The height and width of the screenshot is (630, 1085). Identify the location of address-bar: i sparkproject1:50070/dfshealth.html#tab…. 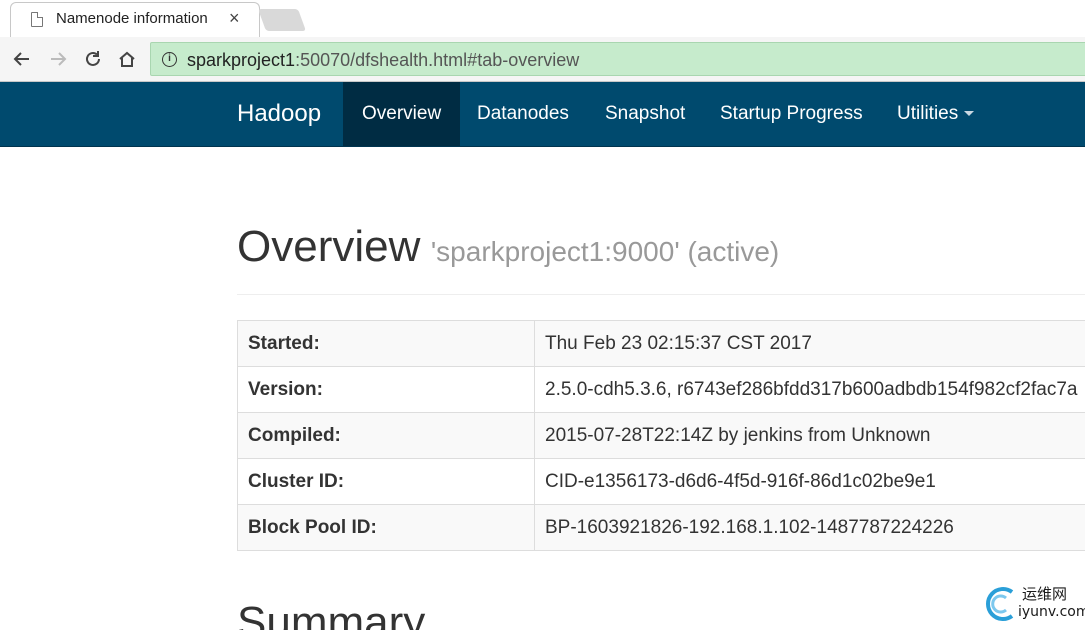
(617, 59).